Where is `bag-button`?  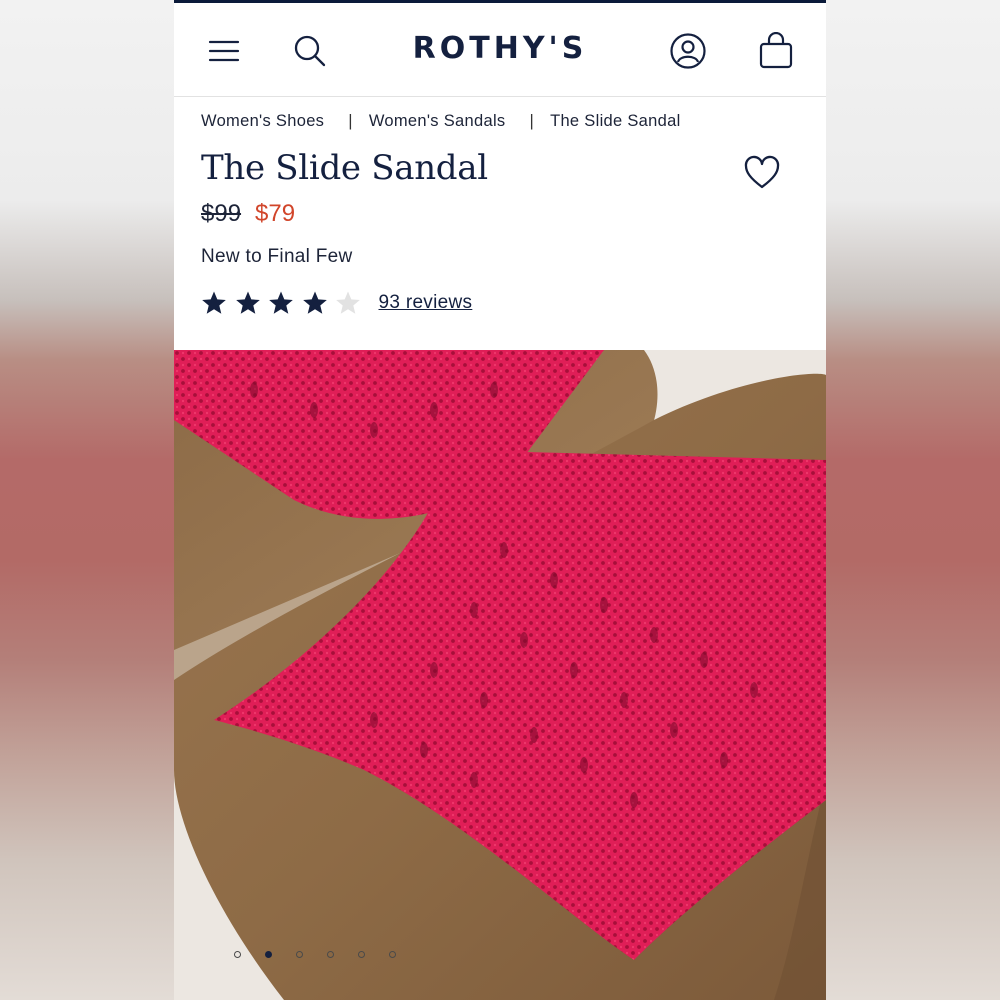 bag-button is located at coordinates (776, 51).